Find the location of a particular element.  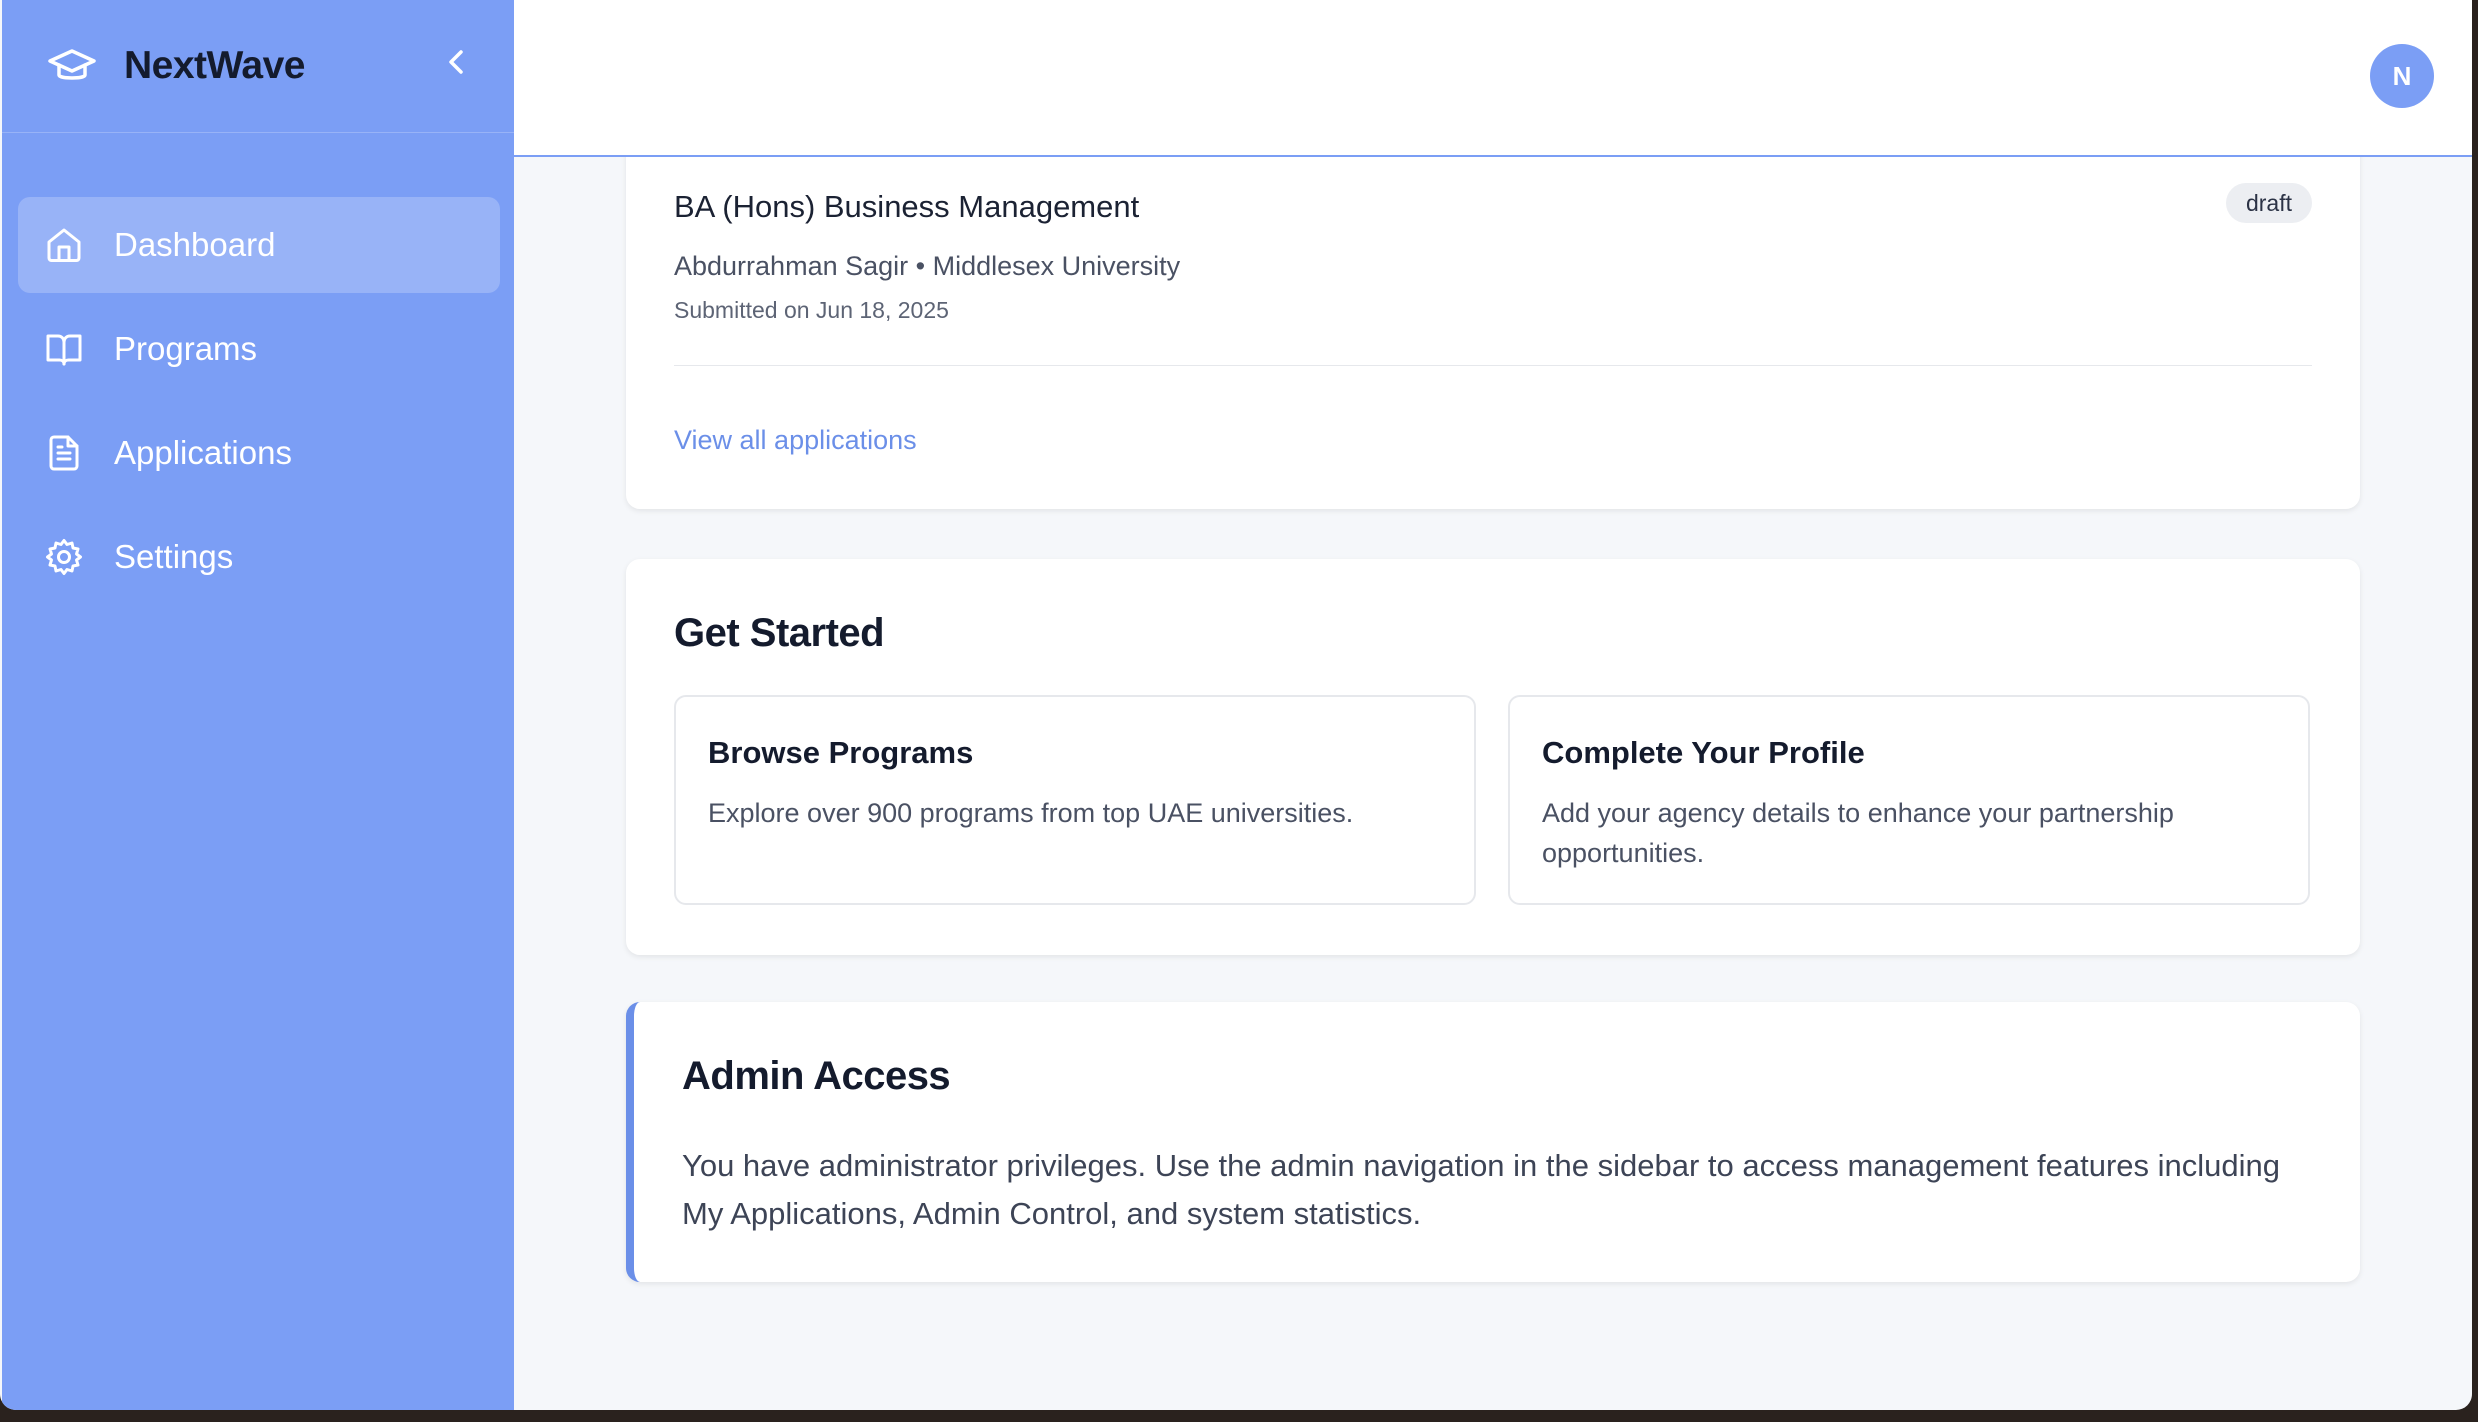

status-badge: draft is located at coordinates (2268, 203).